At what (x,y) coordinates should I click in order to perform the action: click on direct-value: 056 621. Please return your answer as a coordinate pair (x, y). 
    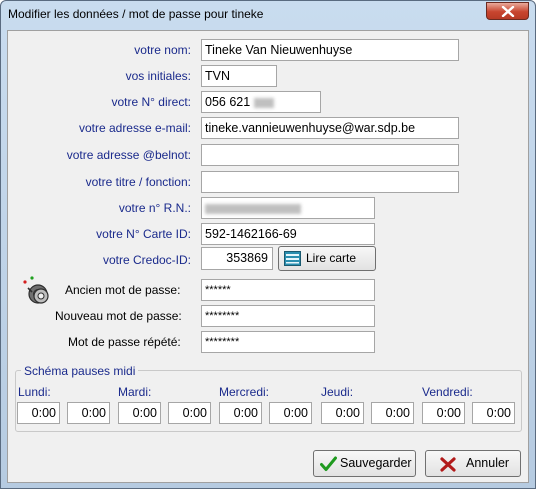
    Looking at the image, I should click on (228, 102).